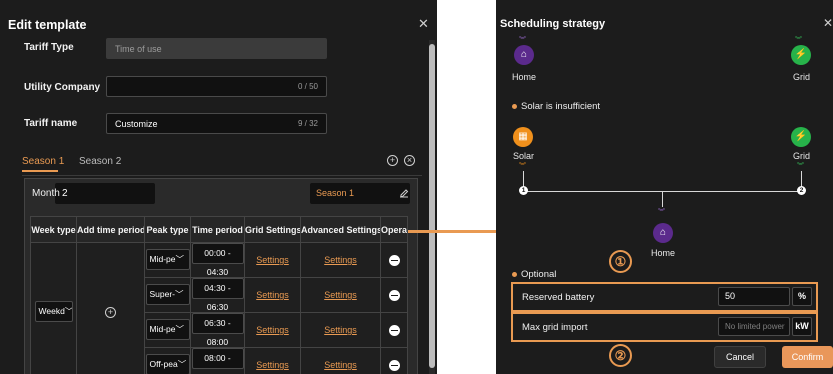 The height and width of the screenshot is (374, 833). Describe the element at coordinates (404, 193) in the screenshot. I see `edit-icon` at that location.